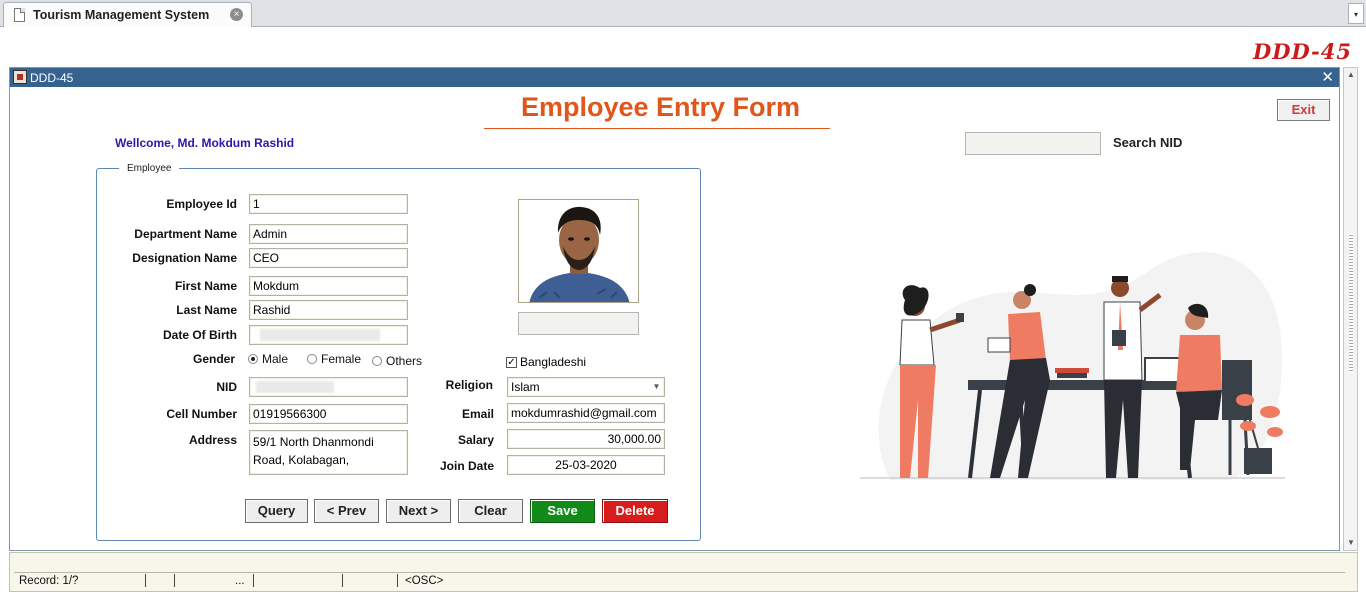 Image resolution: width=1366 pixels, height=605 pixels. I want to click on browser-tab: Tourism Management System ×, so click(127, 14).